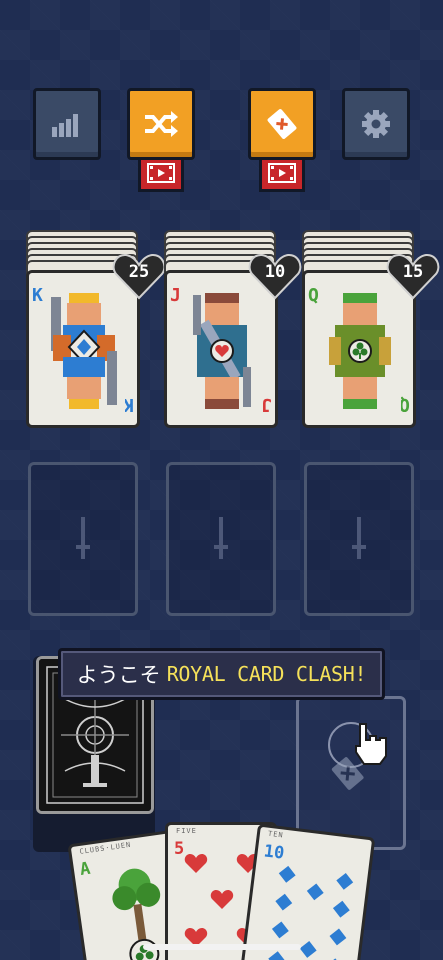 The width and height of the screenshot is (443, 960). What do you see at coordinates (307, 891) in the screenshot?
I see `hand-card-ten-diamonds: TEN 10` at bounding box center [307, 891].